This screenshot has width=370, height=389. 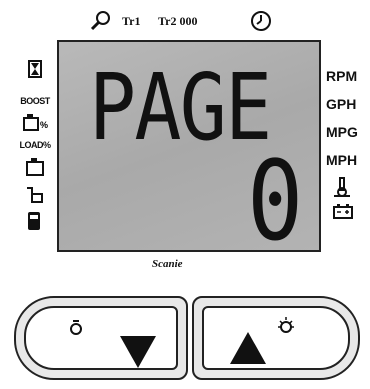 What do you see at coordinates (351, 188) in the screenshot?
I see `thermometer-icon` at bounding box center [351, 188].